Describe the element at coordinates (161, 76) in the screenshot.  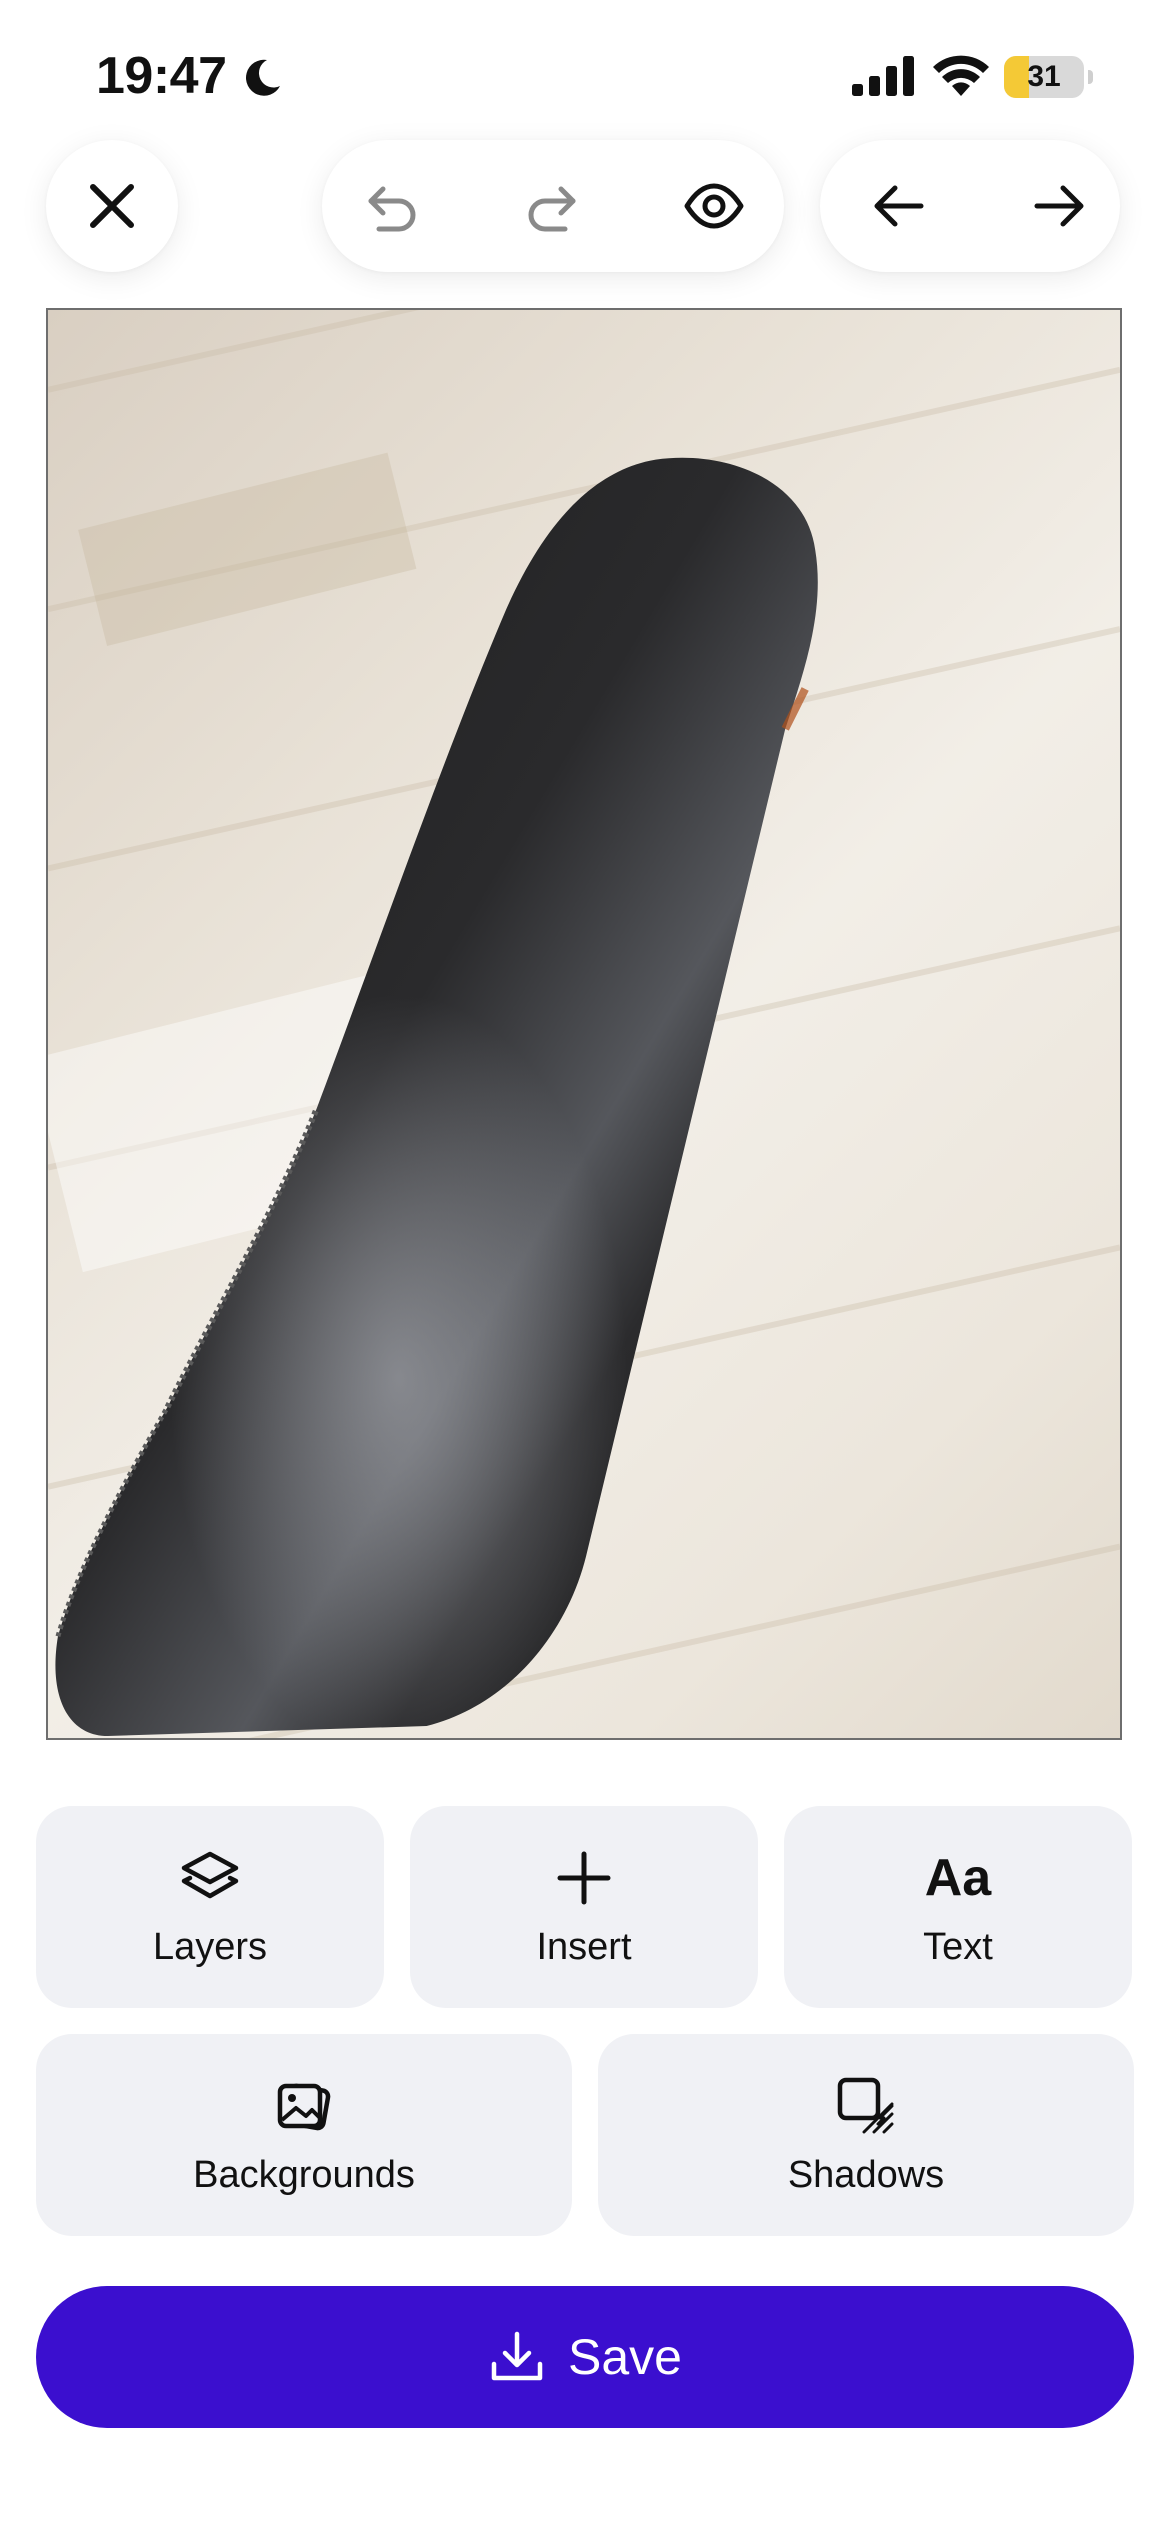
I see `status-time: 19:47` at that location.